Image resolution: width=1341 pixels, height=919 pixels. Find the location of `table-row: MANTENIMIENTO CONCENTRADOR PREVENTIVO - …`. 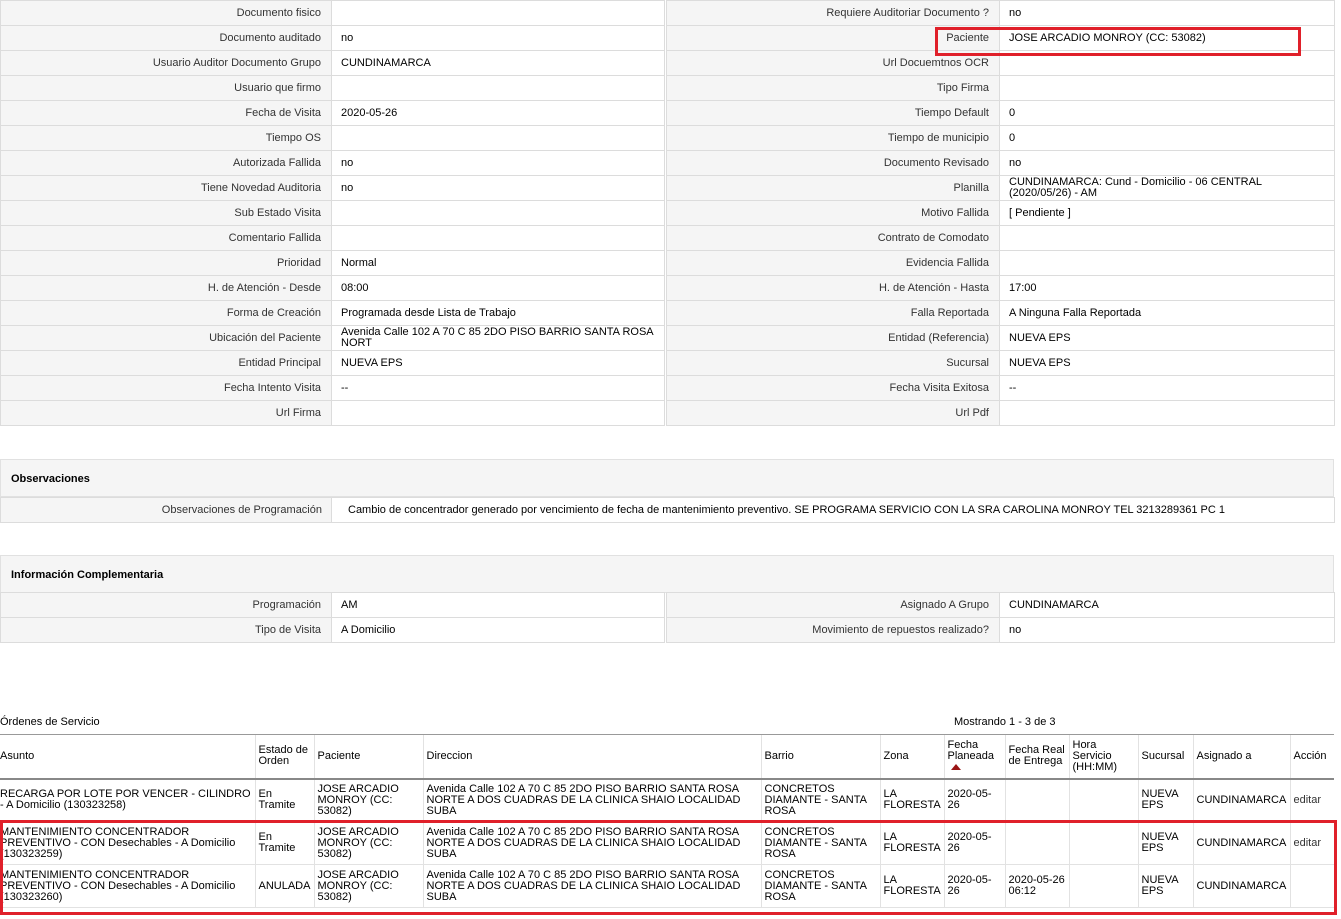

table-row: MANTENIMIENTO CONCENTRADOR PREVENTIVO - … is located at coordinates (667, 886).